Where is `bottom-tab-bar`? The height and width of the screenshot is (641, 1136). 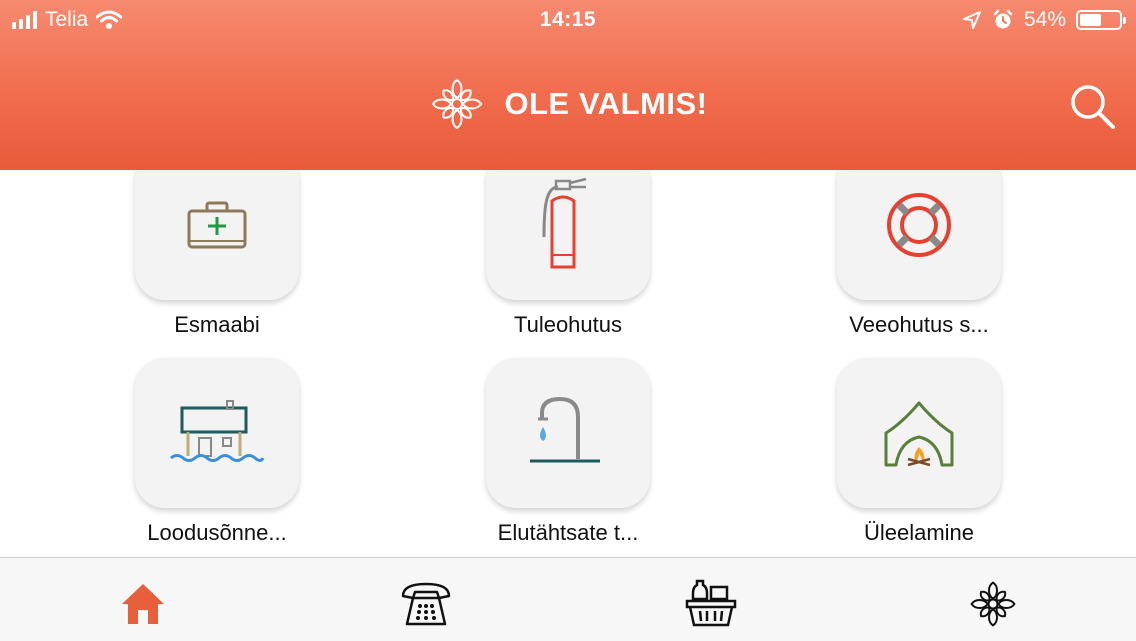
bottom-tab-bar is located at coordinates (568, 599).